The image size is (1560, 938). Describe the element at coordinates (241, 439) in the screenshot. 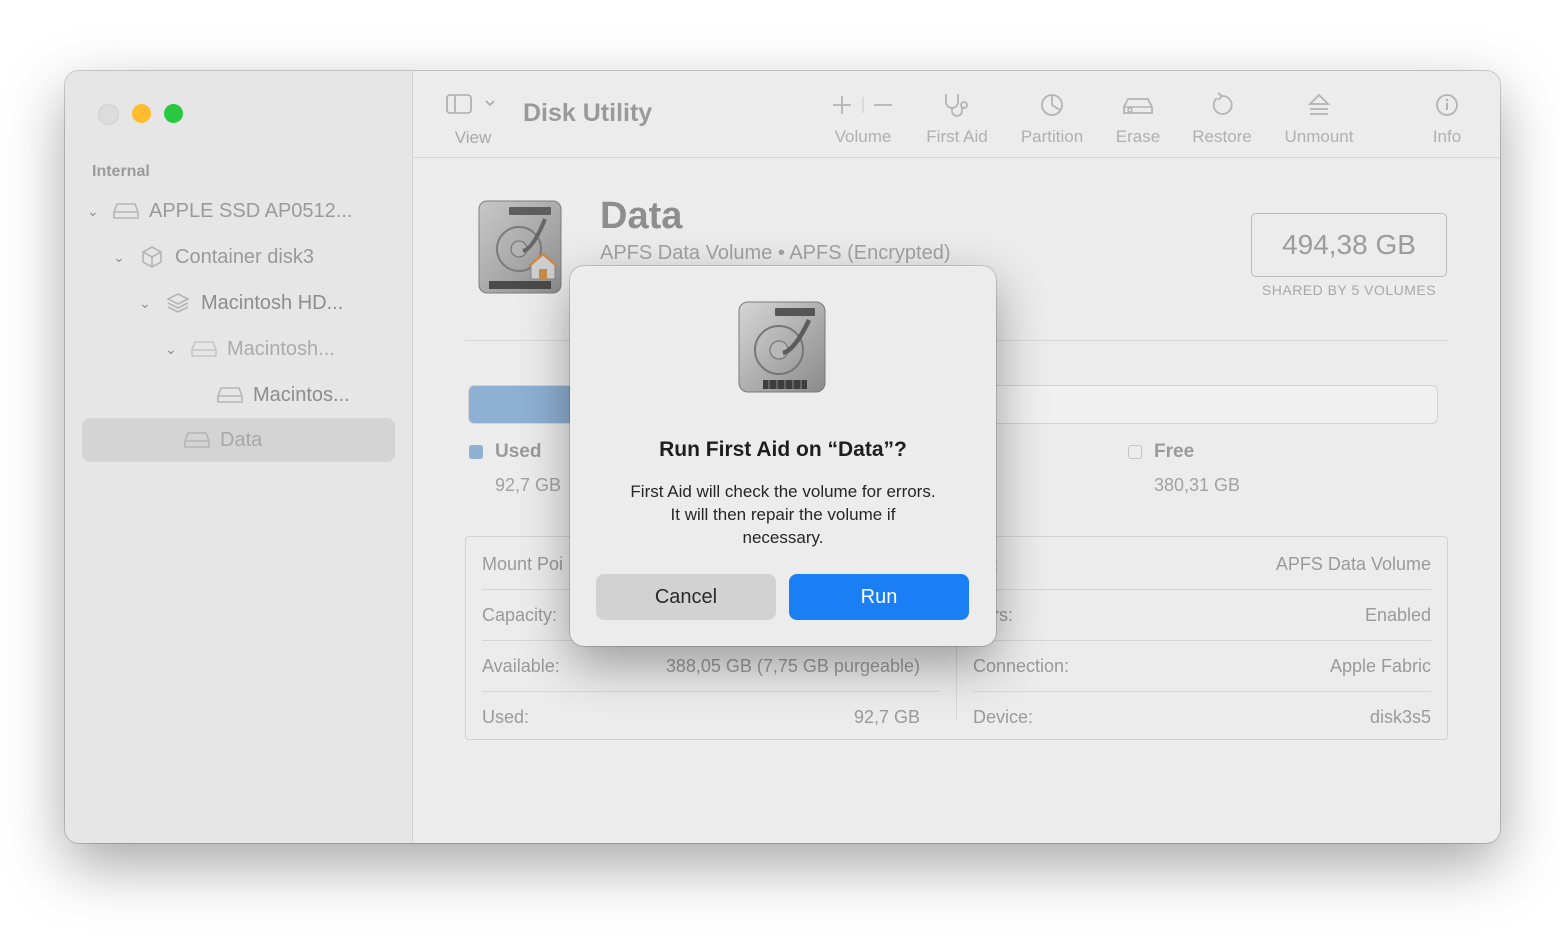

I see `sidebar-item-label: Data` at that location.